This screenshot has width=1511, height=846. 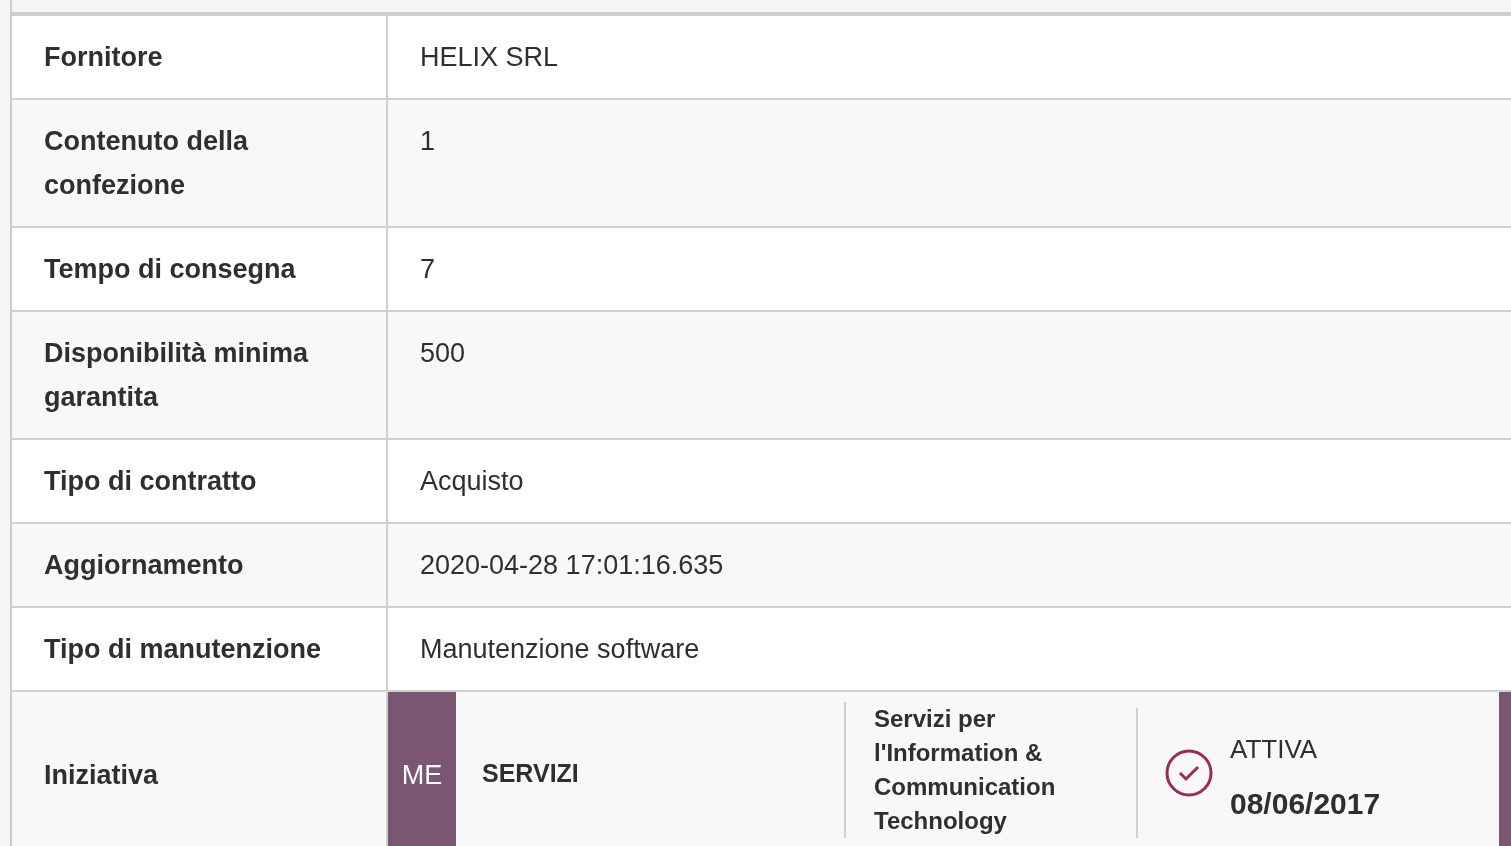 What do you see at coordinates (183, 649) in the screenshot?
I see `field-label: Tipo di manutenzione` at bounding box center [183, 649].